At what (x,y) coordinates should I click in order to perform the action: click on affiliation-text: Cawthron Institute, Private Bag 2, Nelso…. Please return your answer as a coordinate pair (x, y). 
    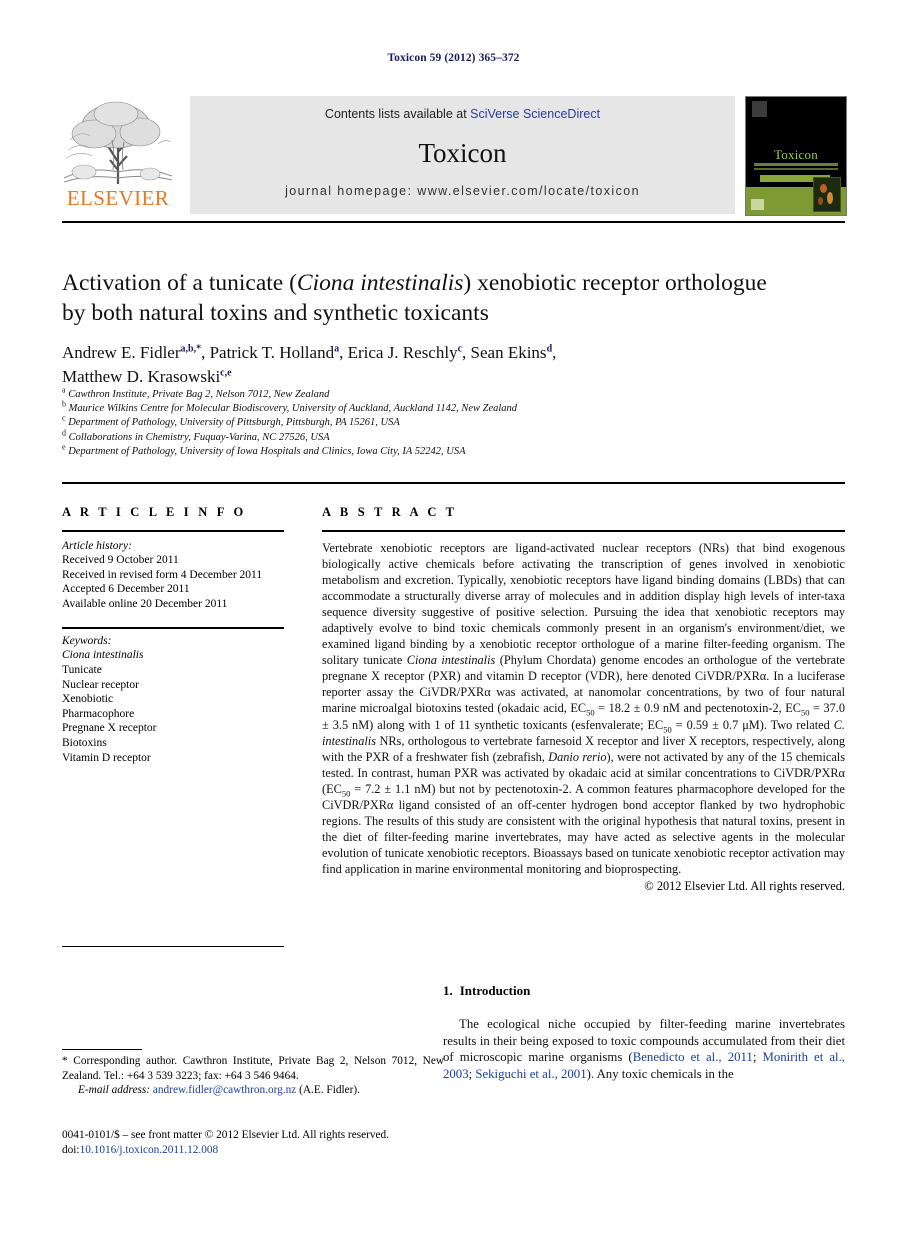
    Looking at the image, I should click on (199, 394).